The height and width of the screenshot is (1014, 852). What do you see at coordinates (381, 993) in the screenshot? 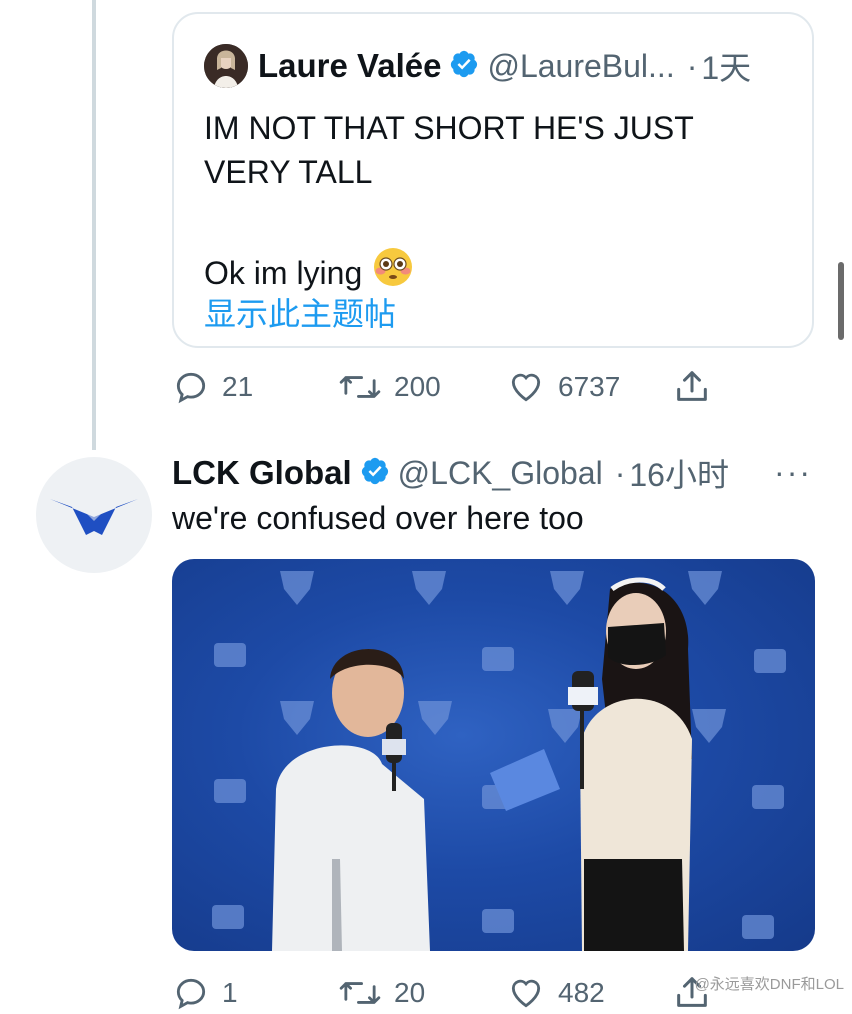
I see `retweet-button: 20` at bounding box center [381, 993].